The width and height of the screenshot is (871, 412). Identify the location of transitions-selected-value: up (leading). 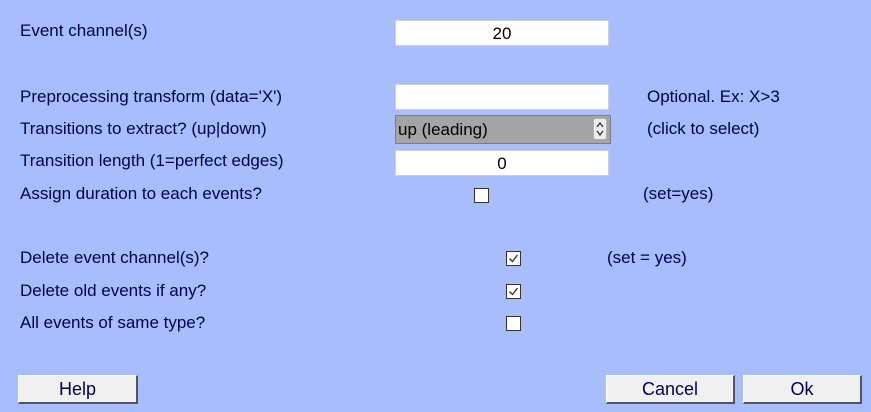
(443, 129).